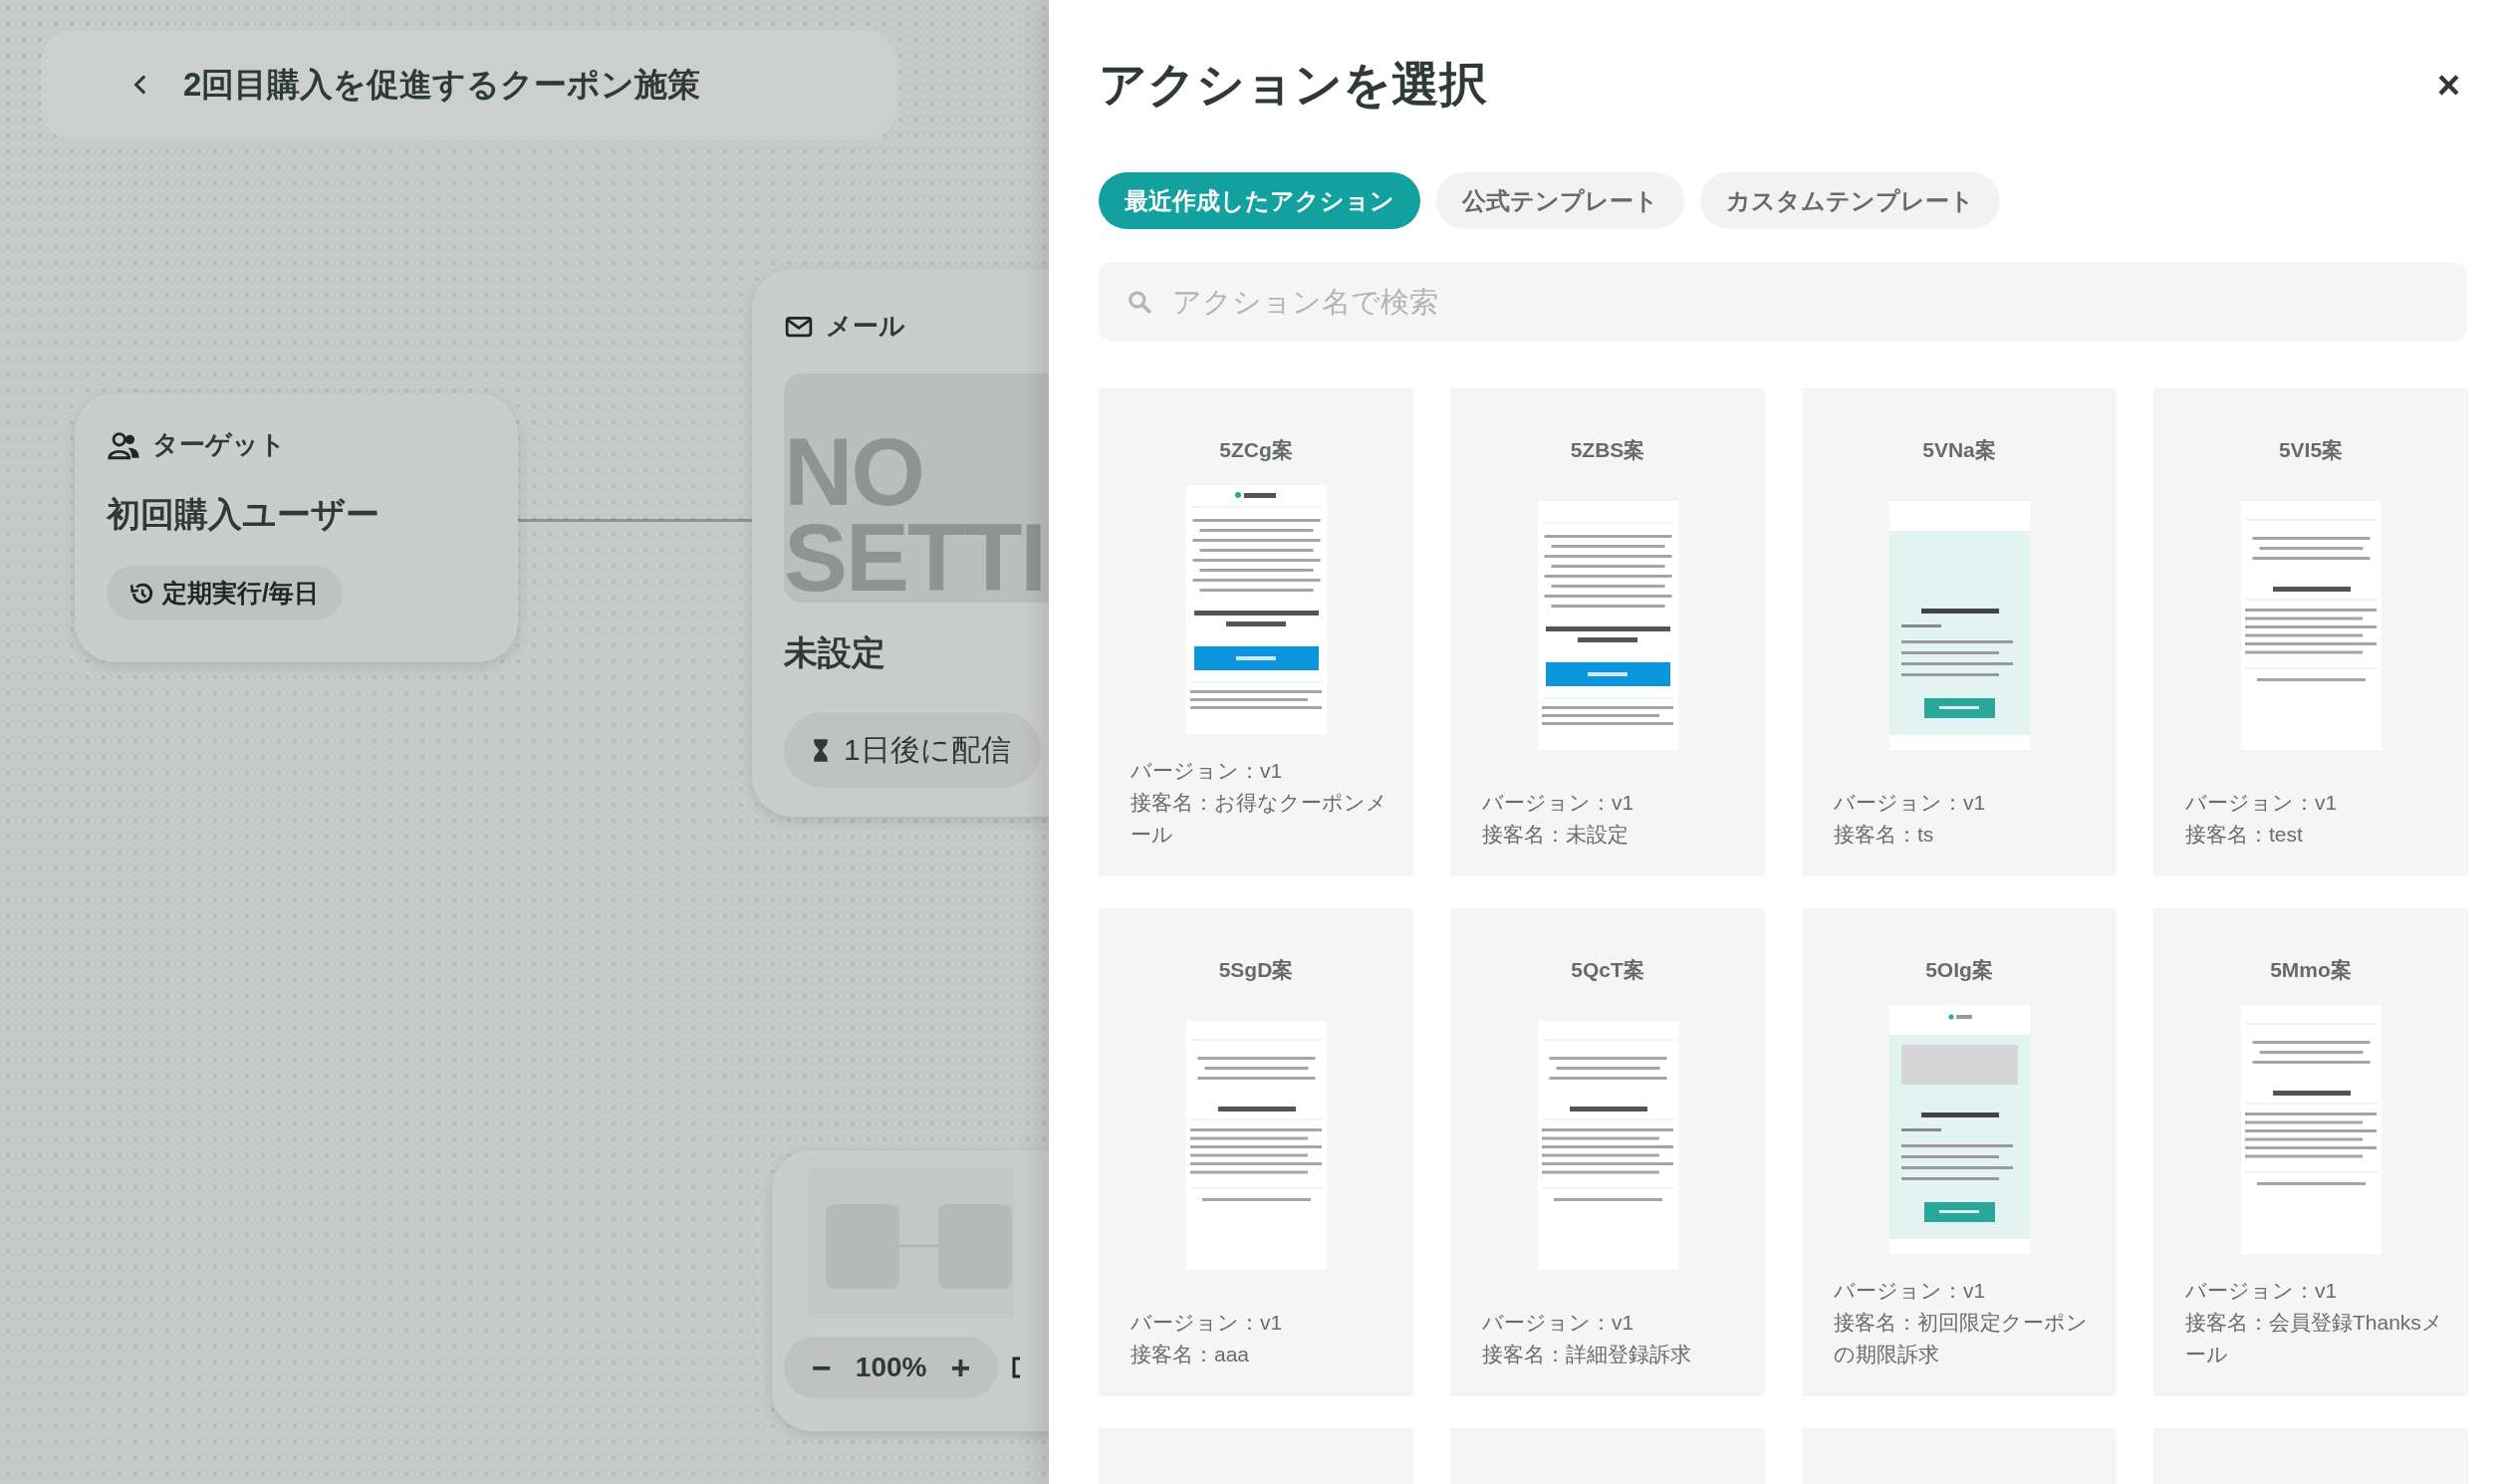 The width and height of the screenshot is (2510, 1484). I want to click on card-title: 5ZCg案, so click(1256, 450).